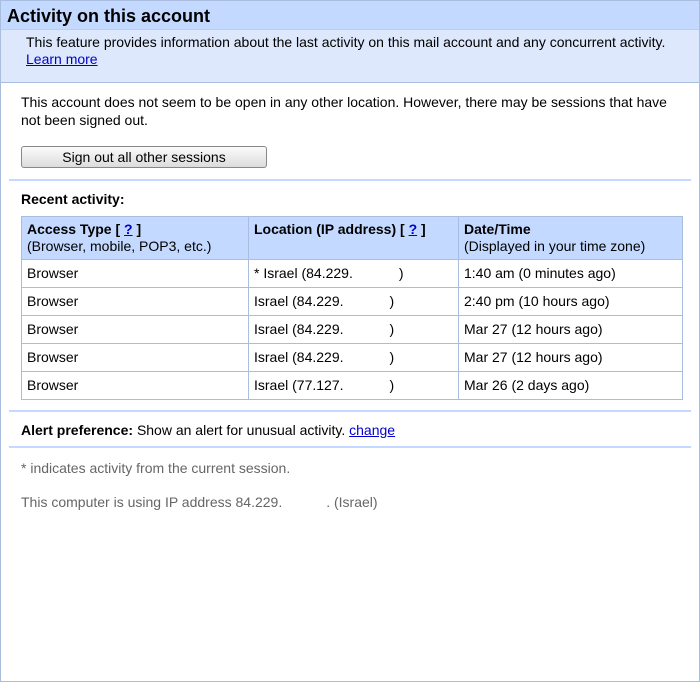 This screenshot has height=682, width=700. What do you see at coordinates (325, 229) in the screenshot?
I see `column-title: Location (IP address)` at bounding box center [325, 229].